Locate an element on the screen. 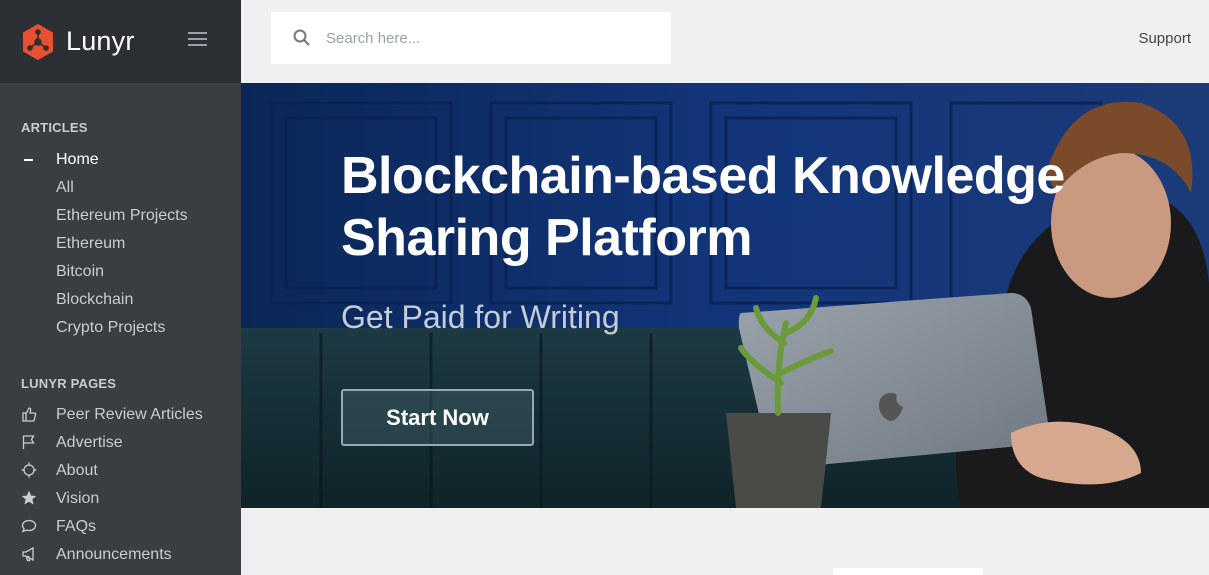  sidebar-item-label: Ethereum is located at coordinates (91, 243).